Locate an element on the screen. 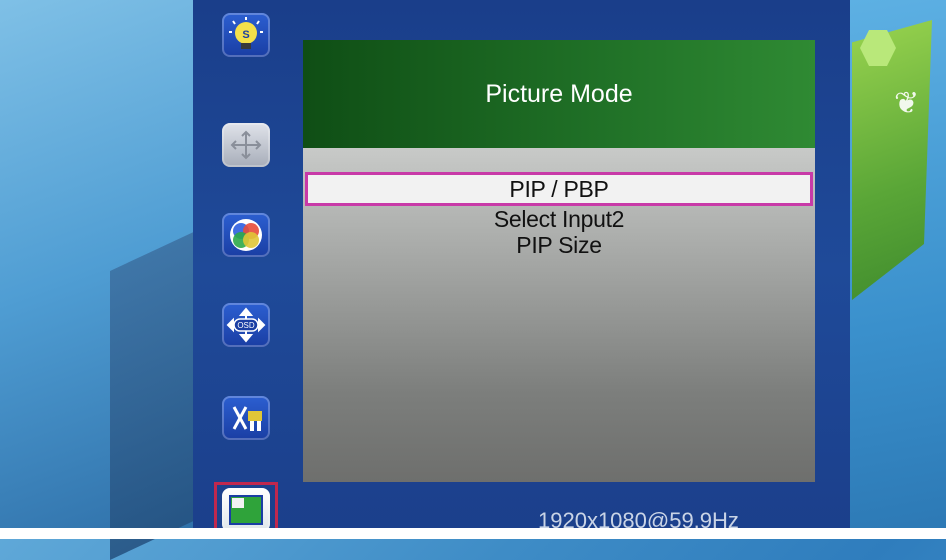 This screenshot has width=946, height=560. butterfly-icon: ❦ is located at coordinates (907, 103).